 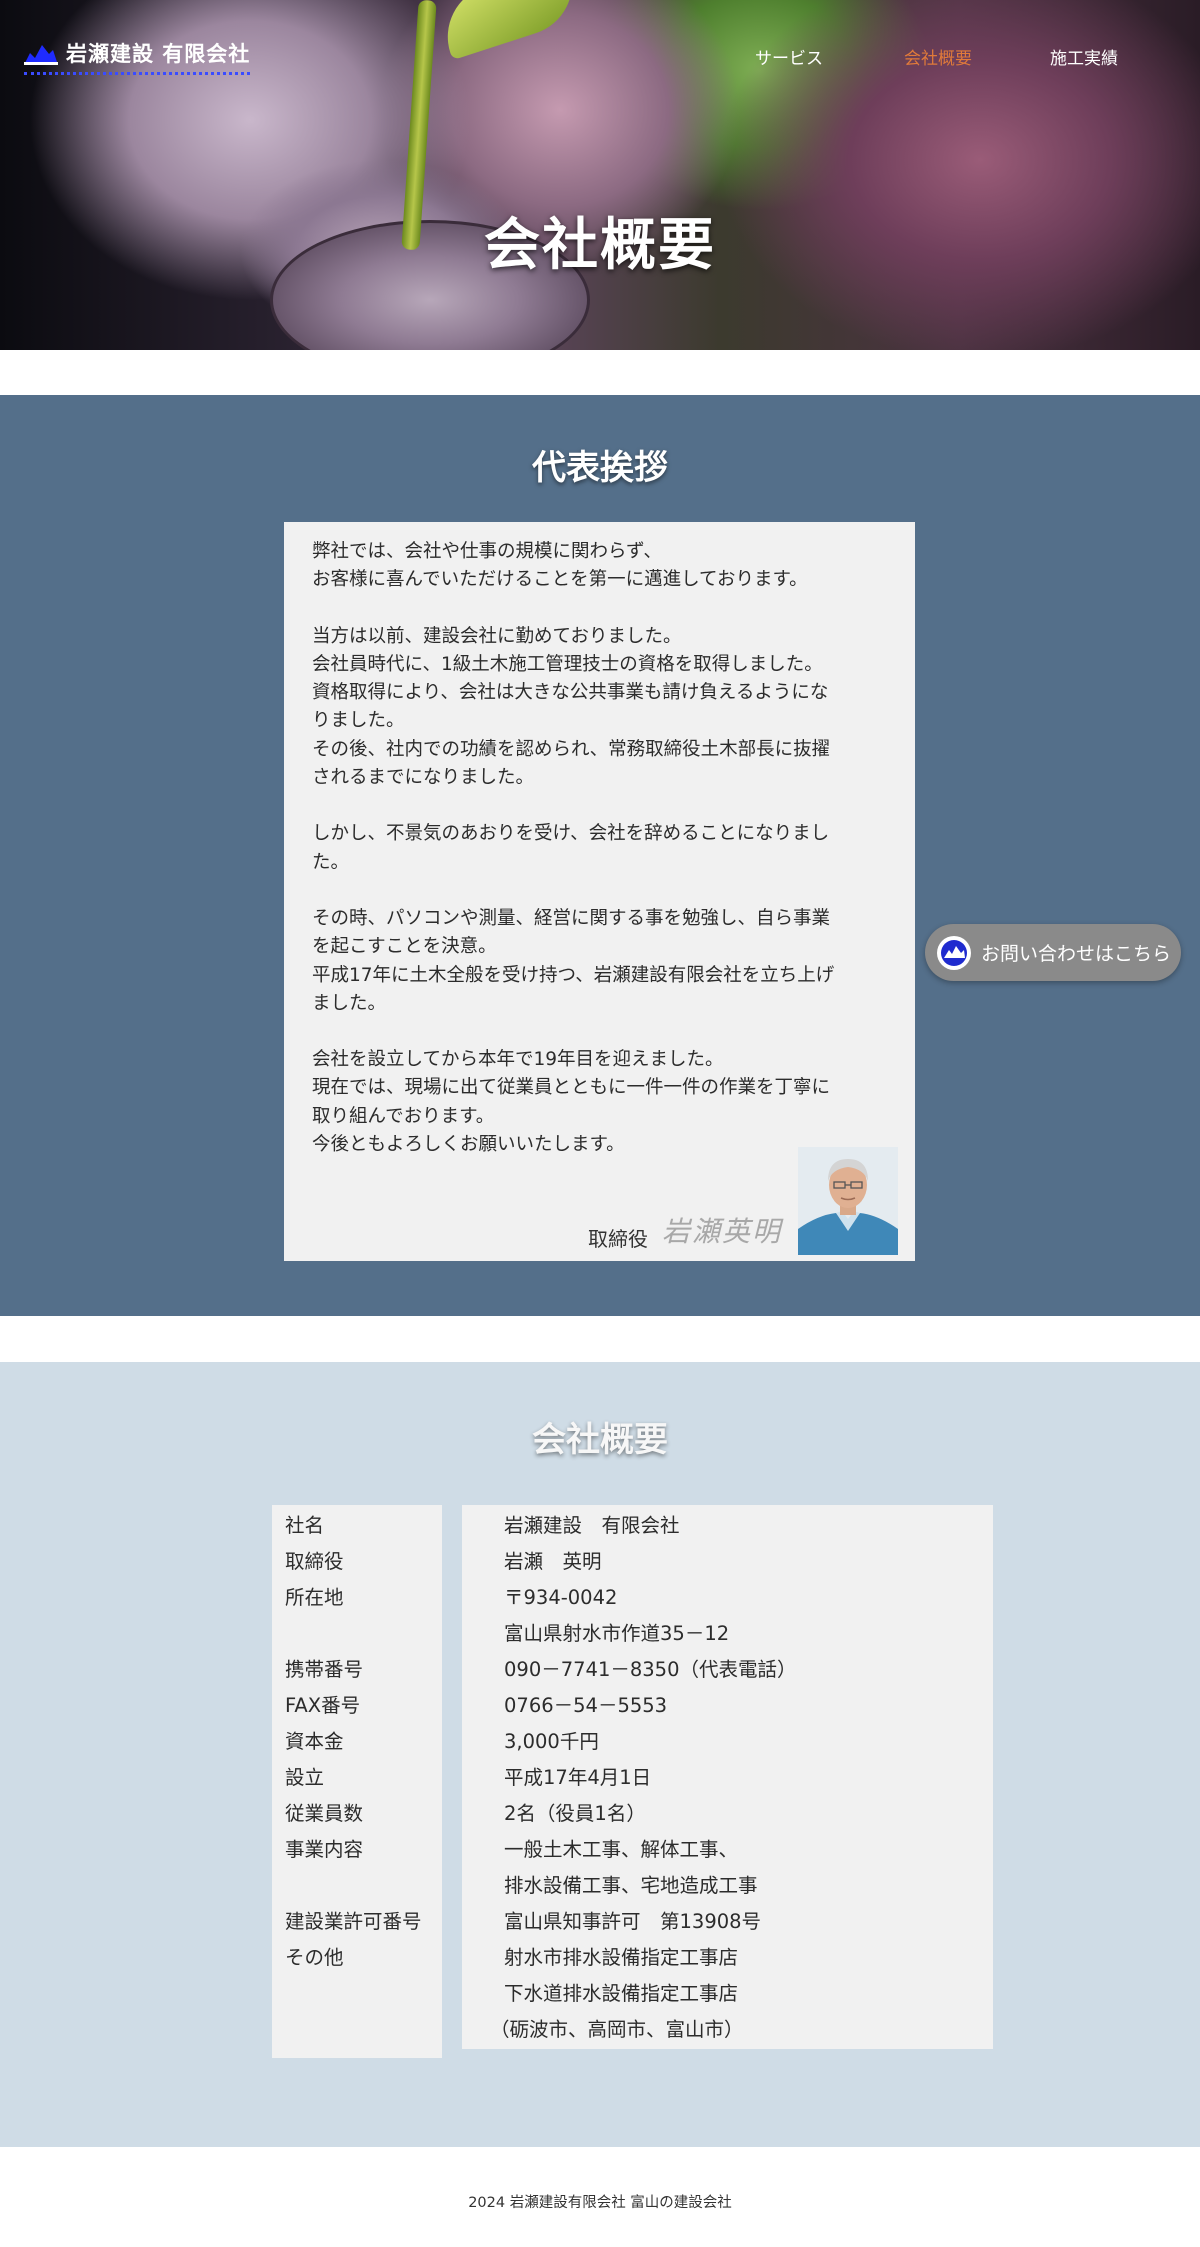 What do you see at coordinates (617, 2029) in the screenshot?
I see `overview-value: （砺波市、高岡市、富山市）` at bounding box center [617, 2029].